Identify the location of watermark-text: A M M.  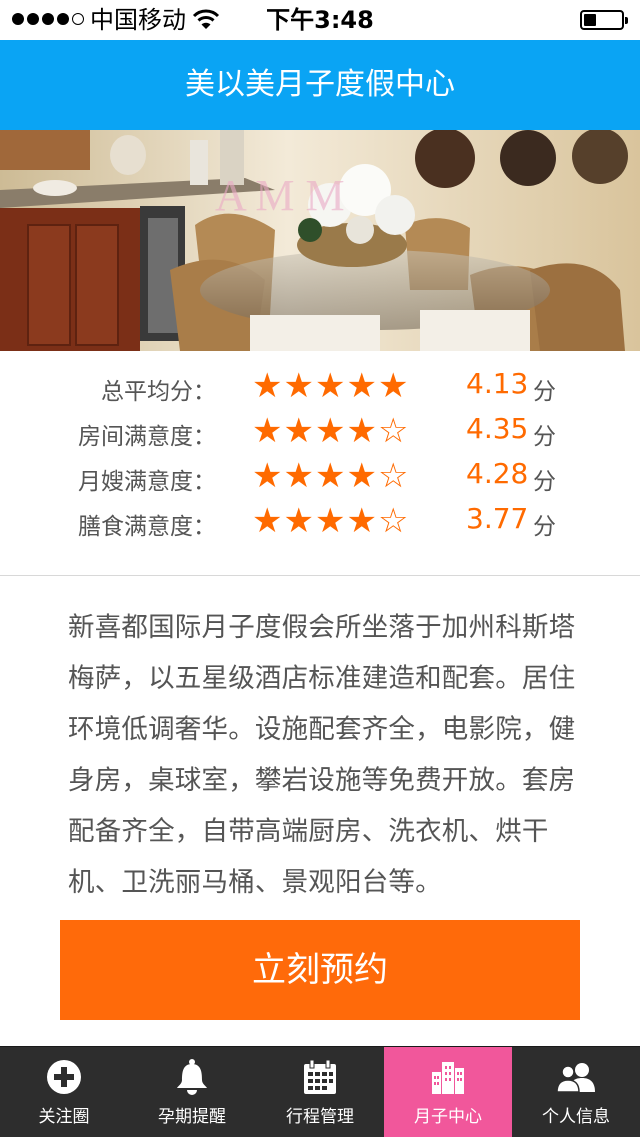
(280, 195).